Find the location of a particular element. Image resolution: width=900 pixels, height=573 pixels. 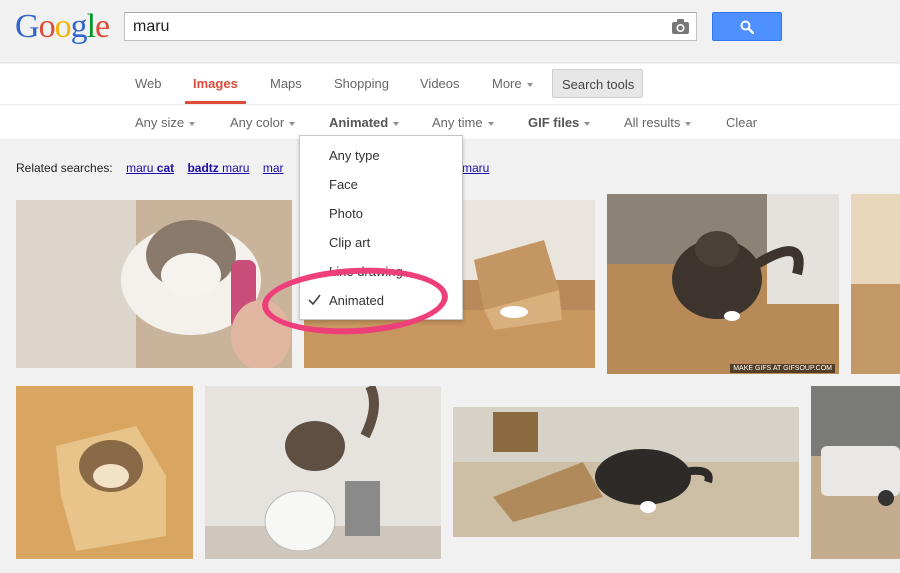

search-box is located at coordinates (410, 26).